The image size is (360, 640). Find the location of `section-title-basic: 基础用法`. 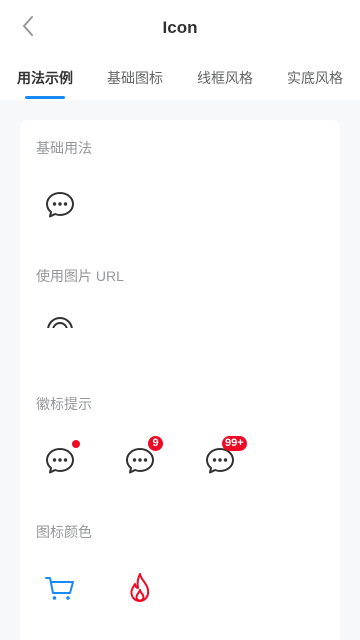

section-title-basic: 基础用法 is located at coordinates (64, 148).